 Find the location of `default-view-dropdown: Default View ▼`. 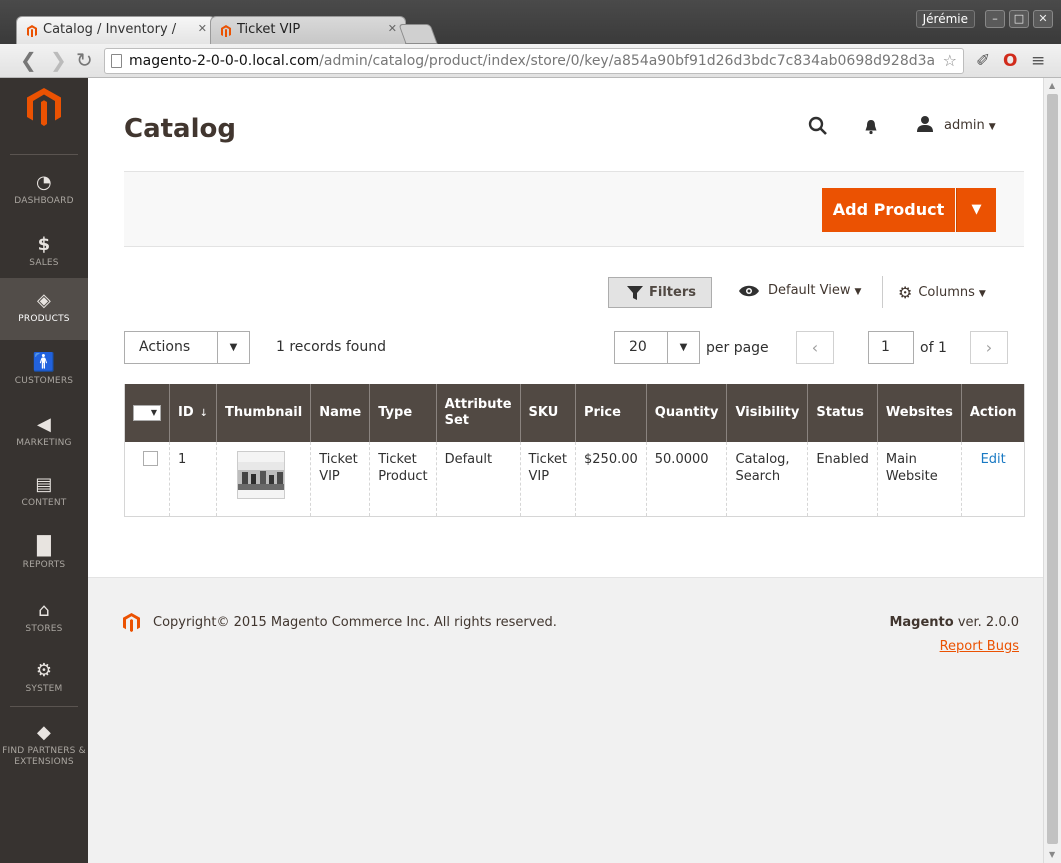

default-view-dropdown: Default View ▼ is located at coordinates (799, 290).